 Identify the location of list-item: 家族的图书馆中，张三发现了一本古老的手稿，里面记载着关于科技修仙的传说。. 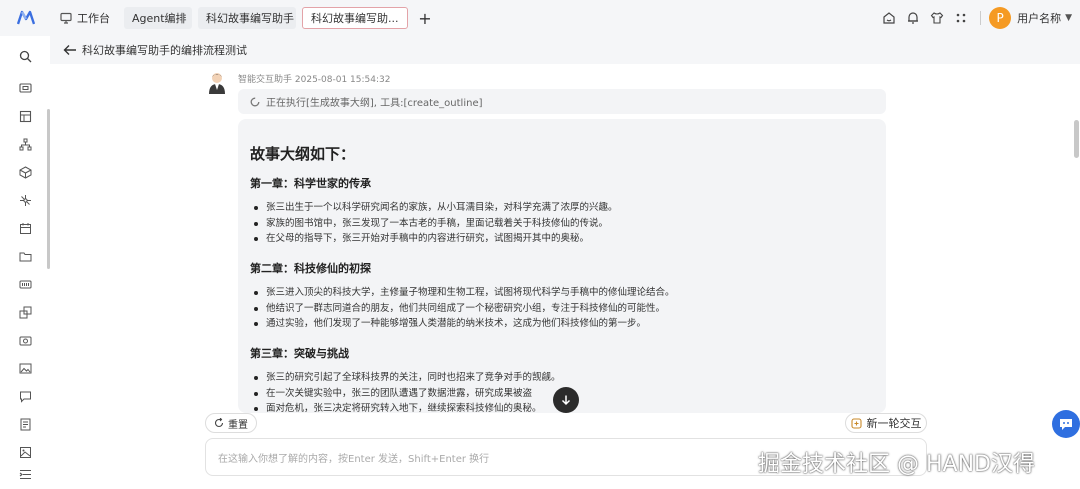
(436, 224).